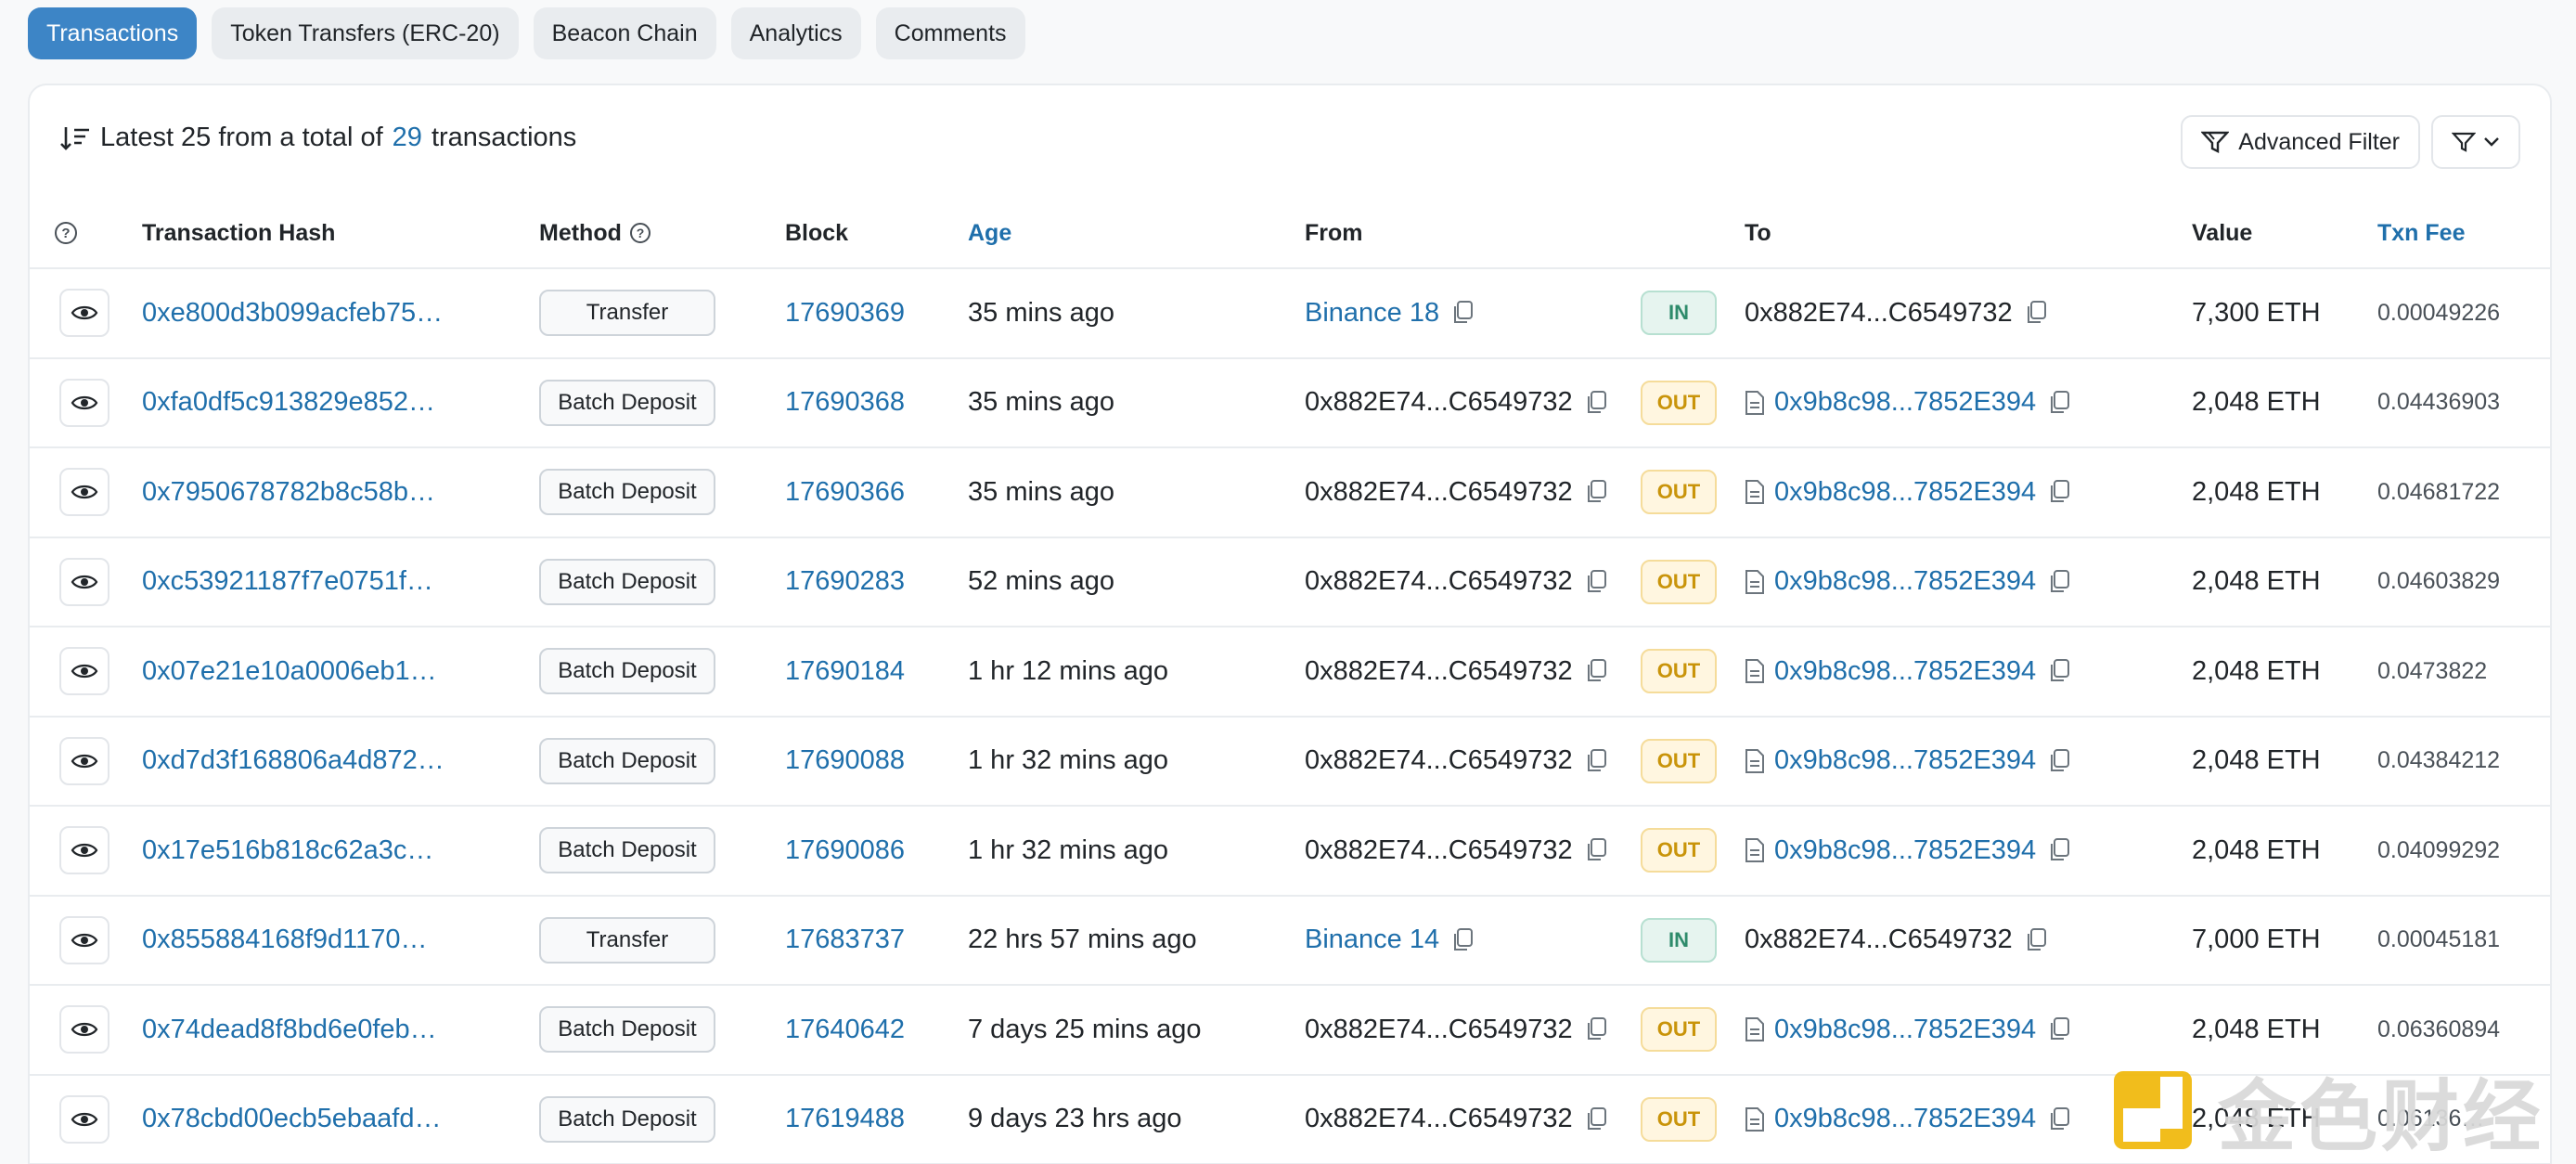 The height and width of the screenshot is (1164, 2576). What do you see at coordinates (113, 33) in the screenshot?
I see `tab-transactions: Transactions` at bounding box center [113, 33].